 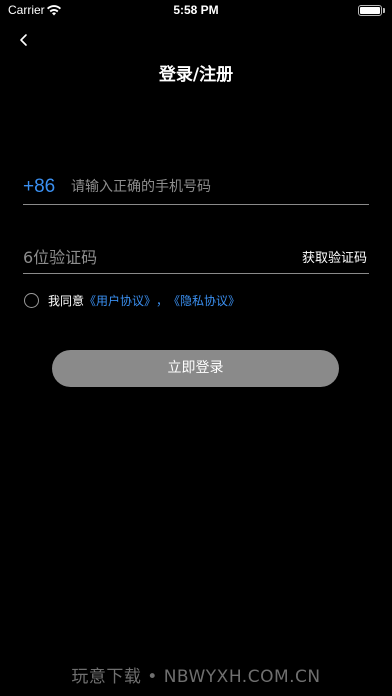 What do you see at coordinates (66, 300) in the screenshot?
I see `agreement-prefix: 我同意` at bounding box center [66, 300].